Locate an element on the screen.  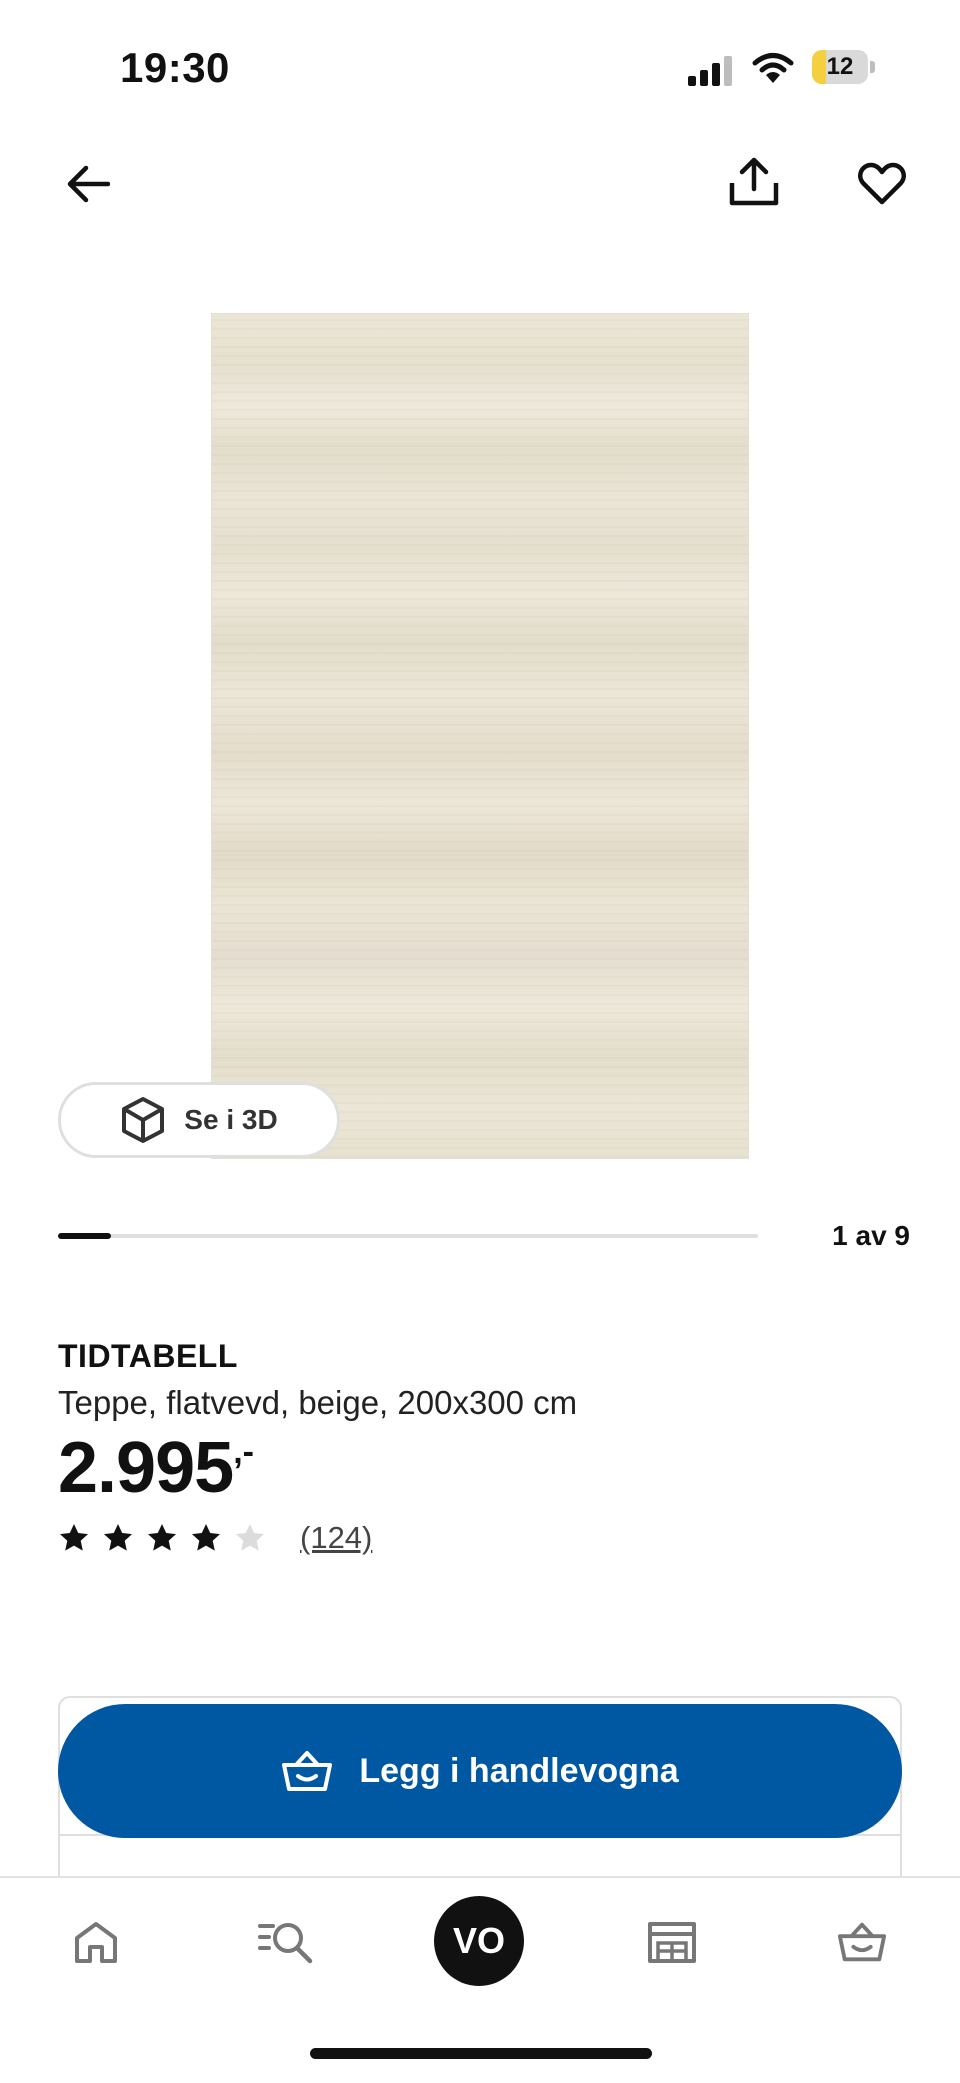
price-value: 2.995 is located at coordinates (146, 1468).